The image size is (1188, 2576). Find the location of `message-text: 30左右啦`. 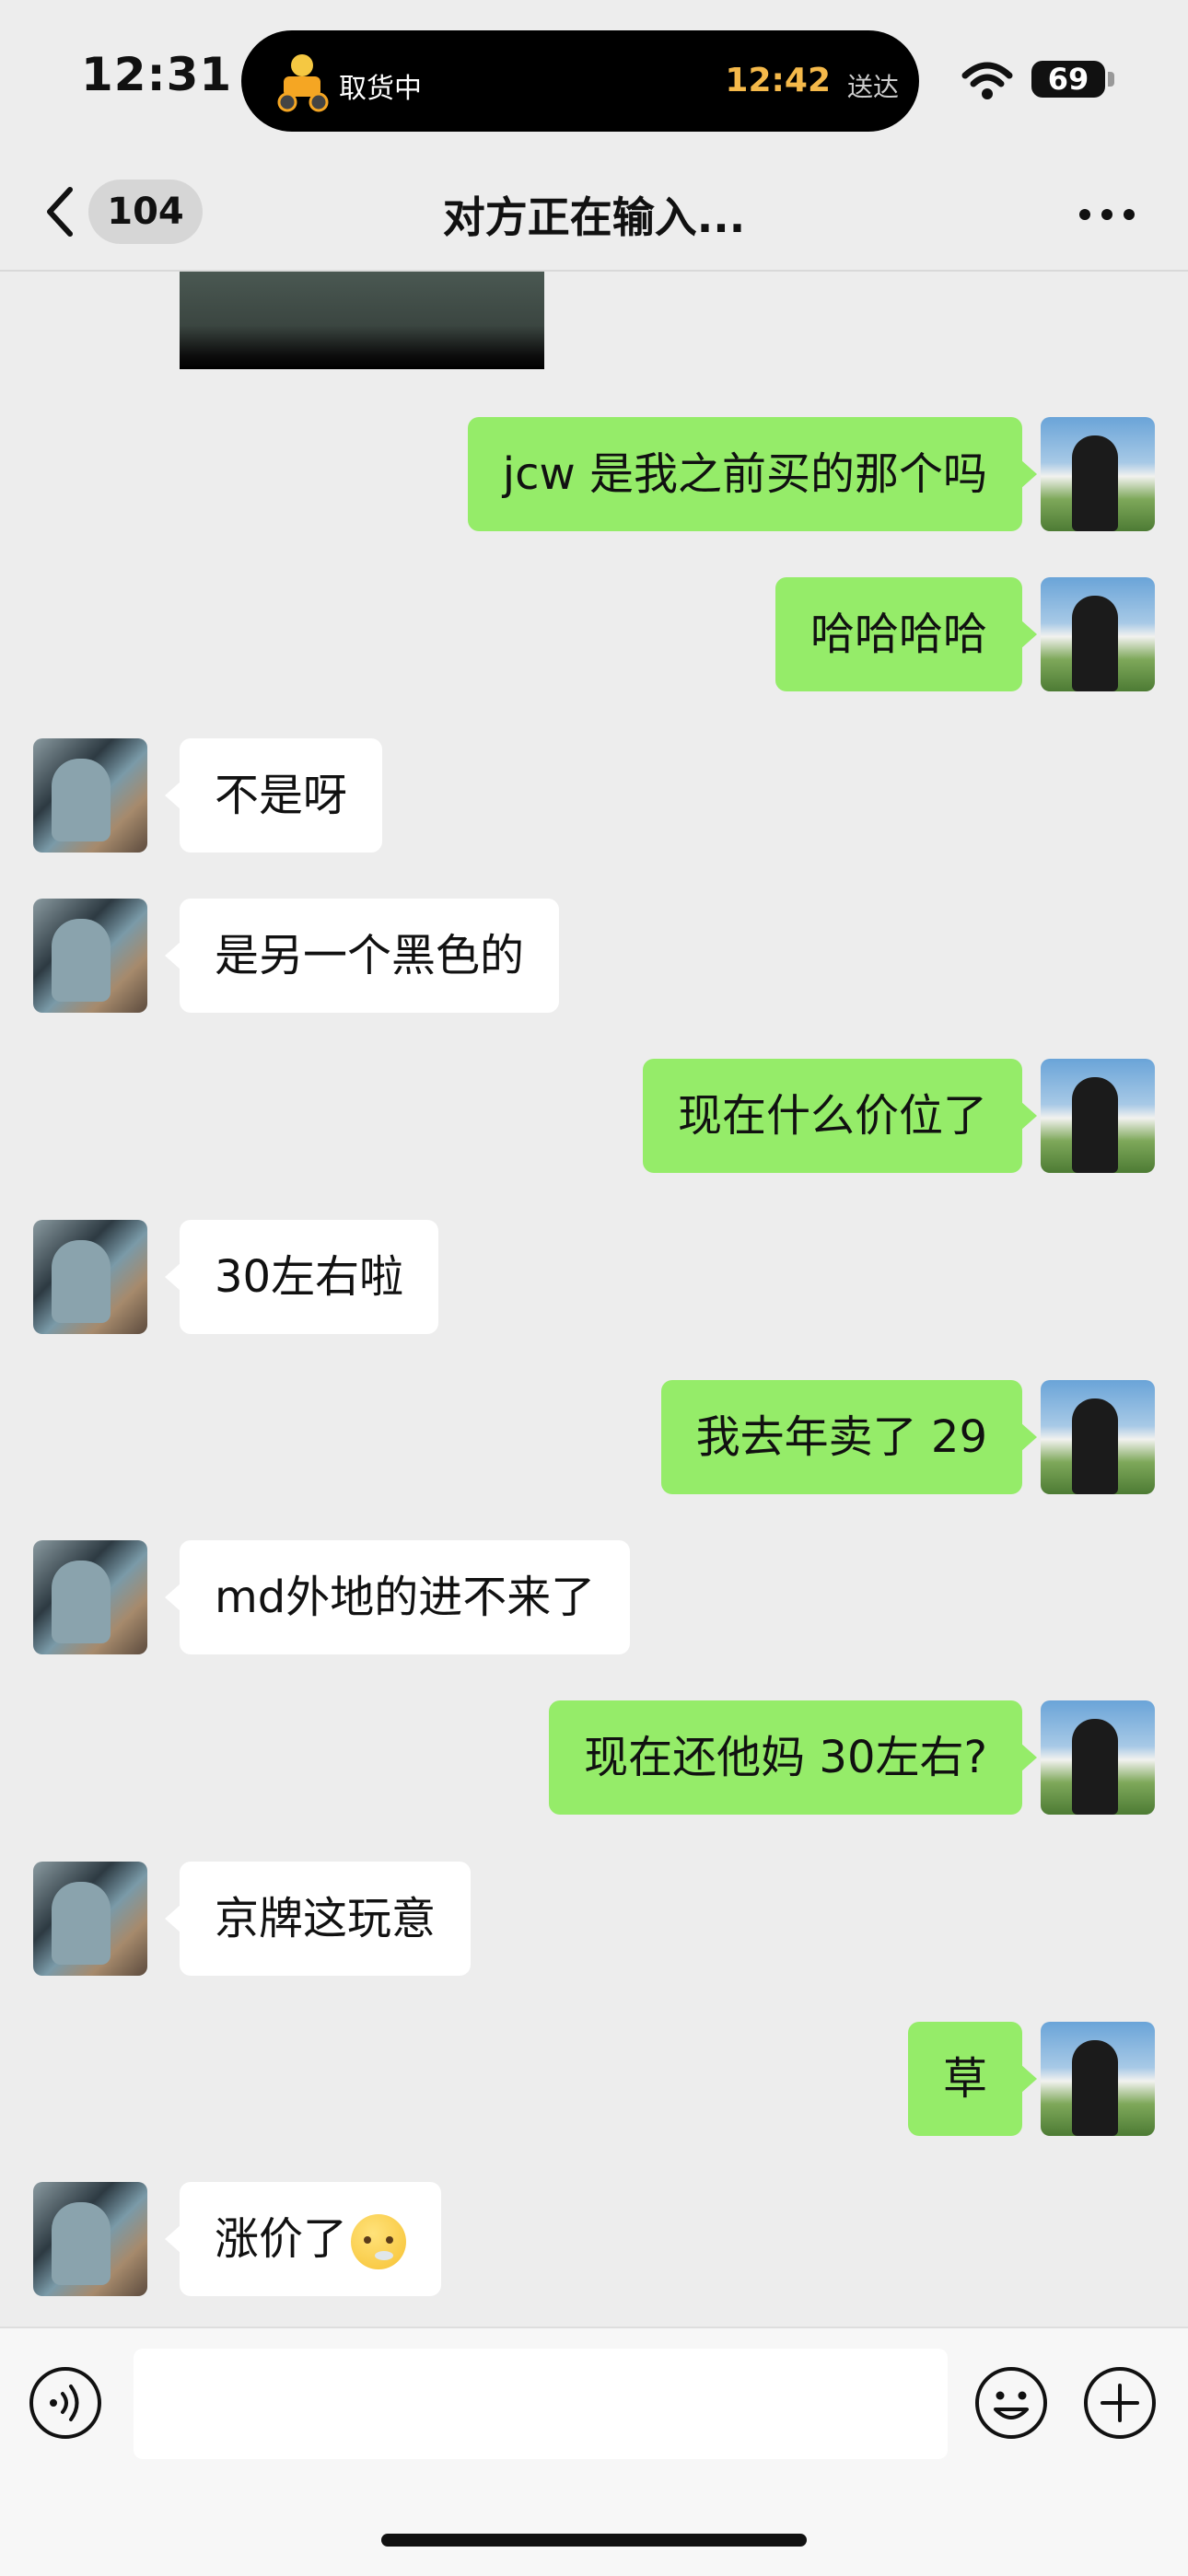

message-text: 30左右啦 is located at coordinates (309, 1277).